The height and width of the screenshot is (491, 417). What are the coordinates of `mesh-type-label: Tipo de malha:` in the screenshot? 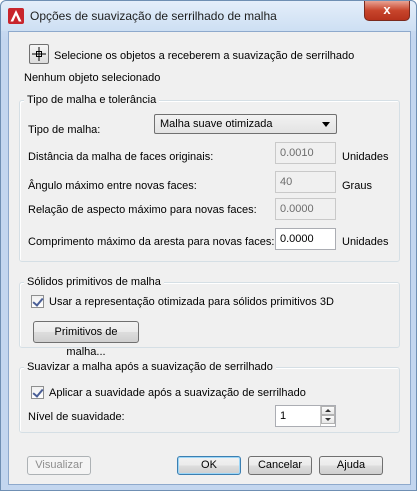 It's located at (64, 130).